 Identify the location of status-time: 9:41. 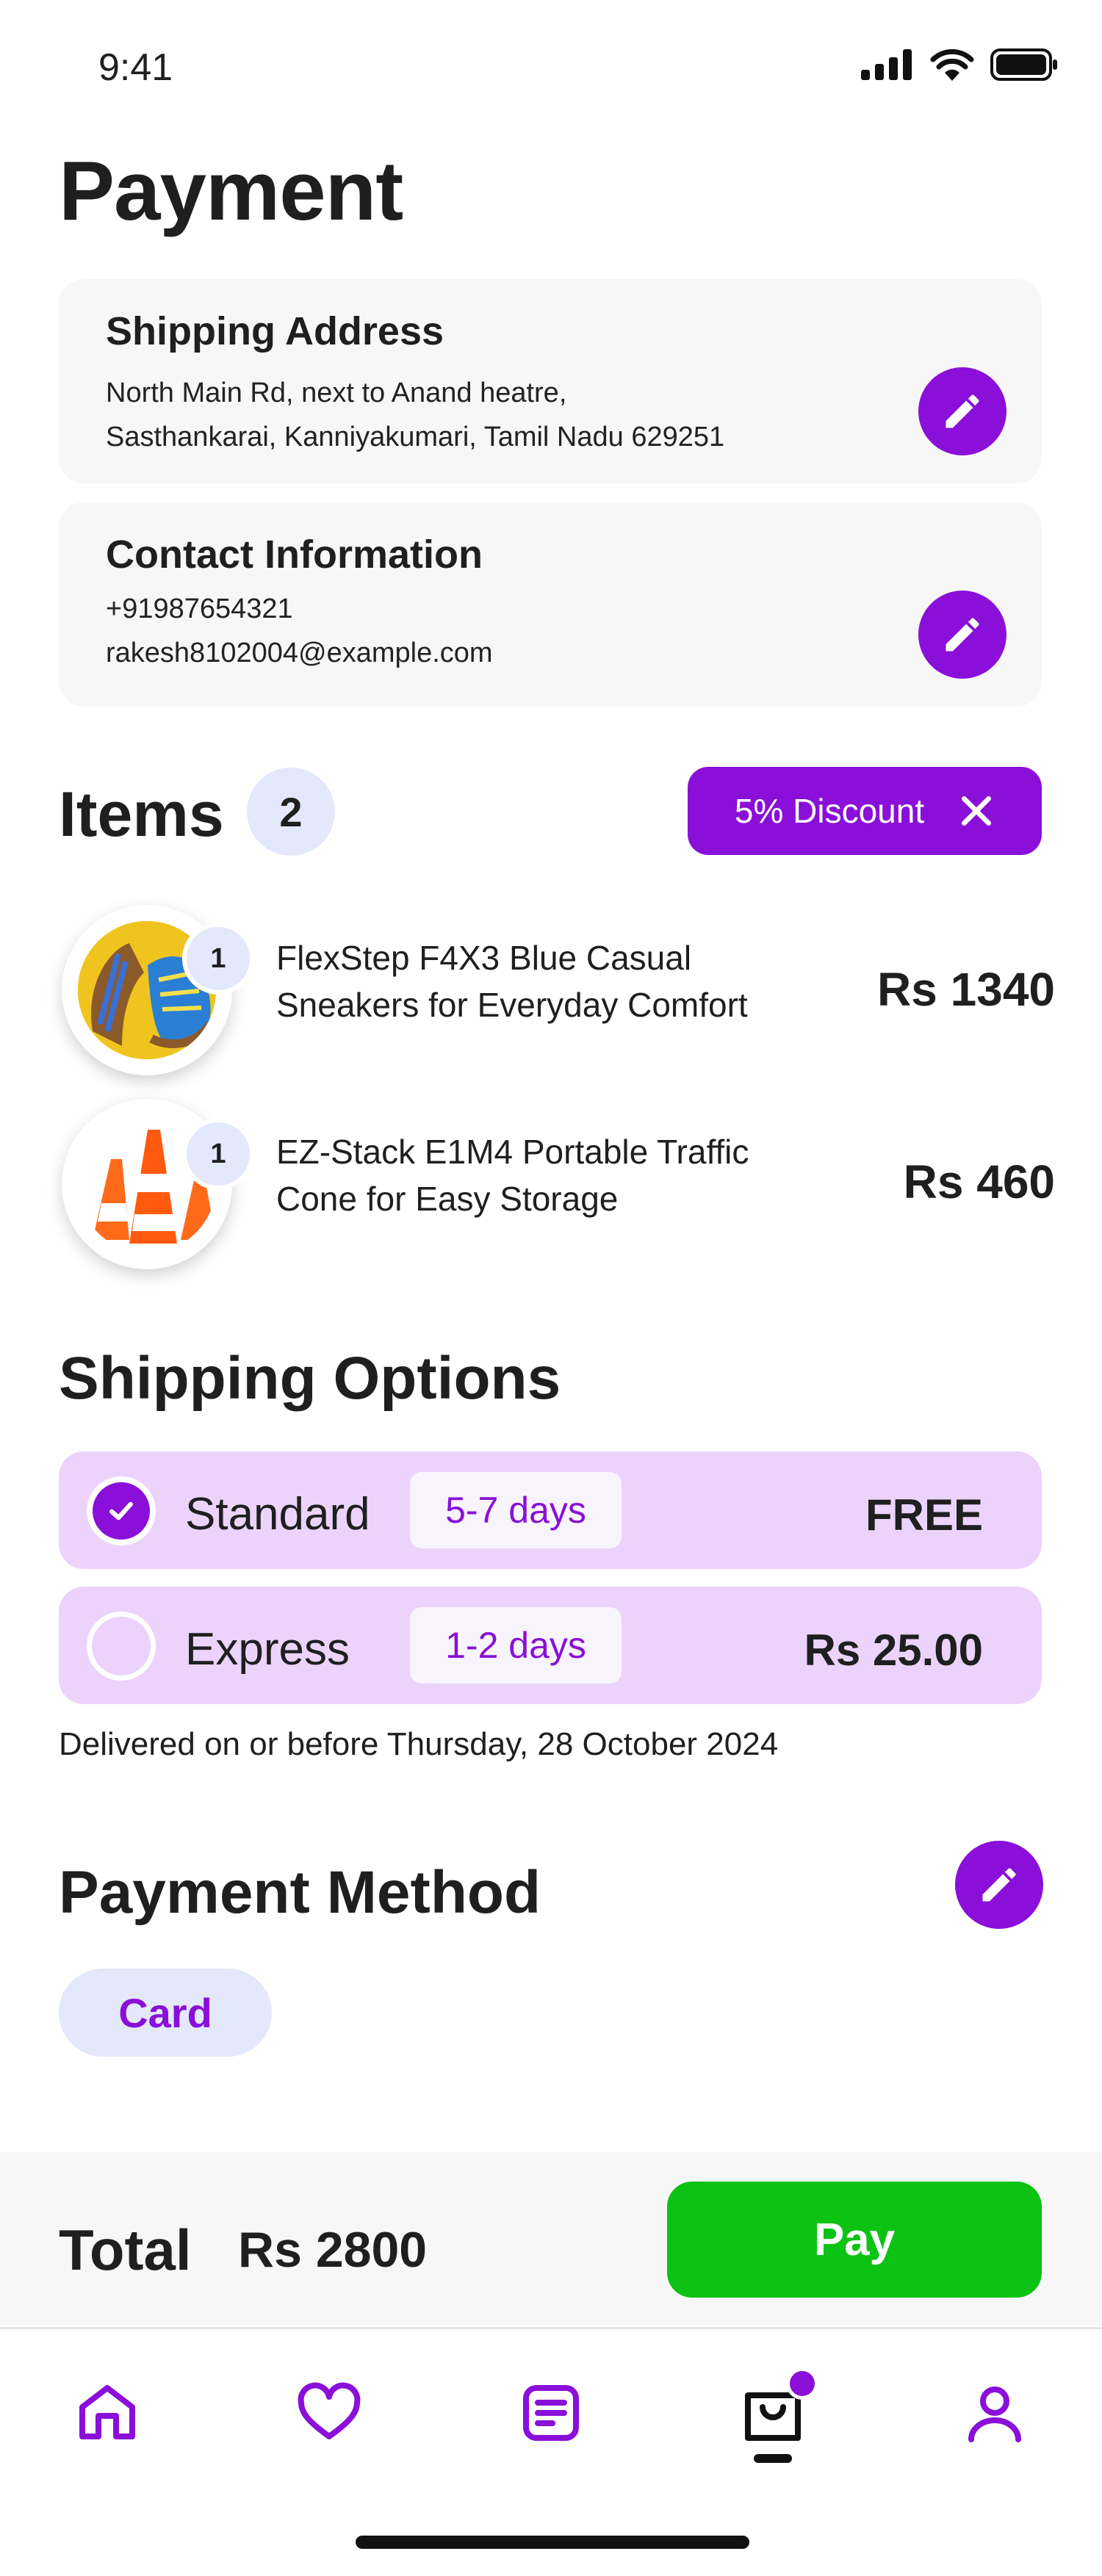
(135, 67).